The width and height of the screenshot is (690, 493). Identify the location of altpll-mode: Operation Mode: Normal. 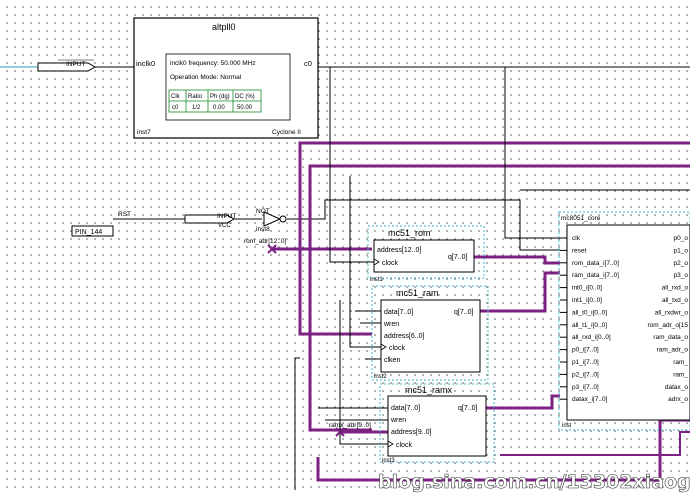
(206, 77).